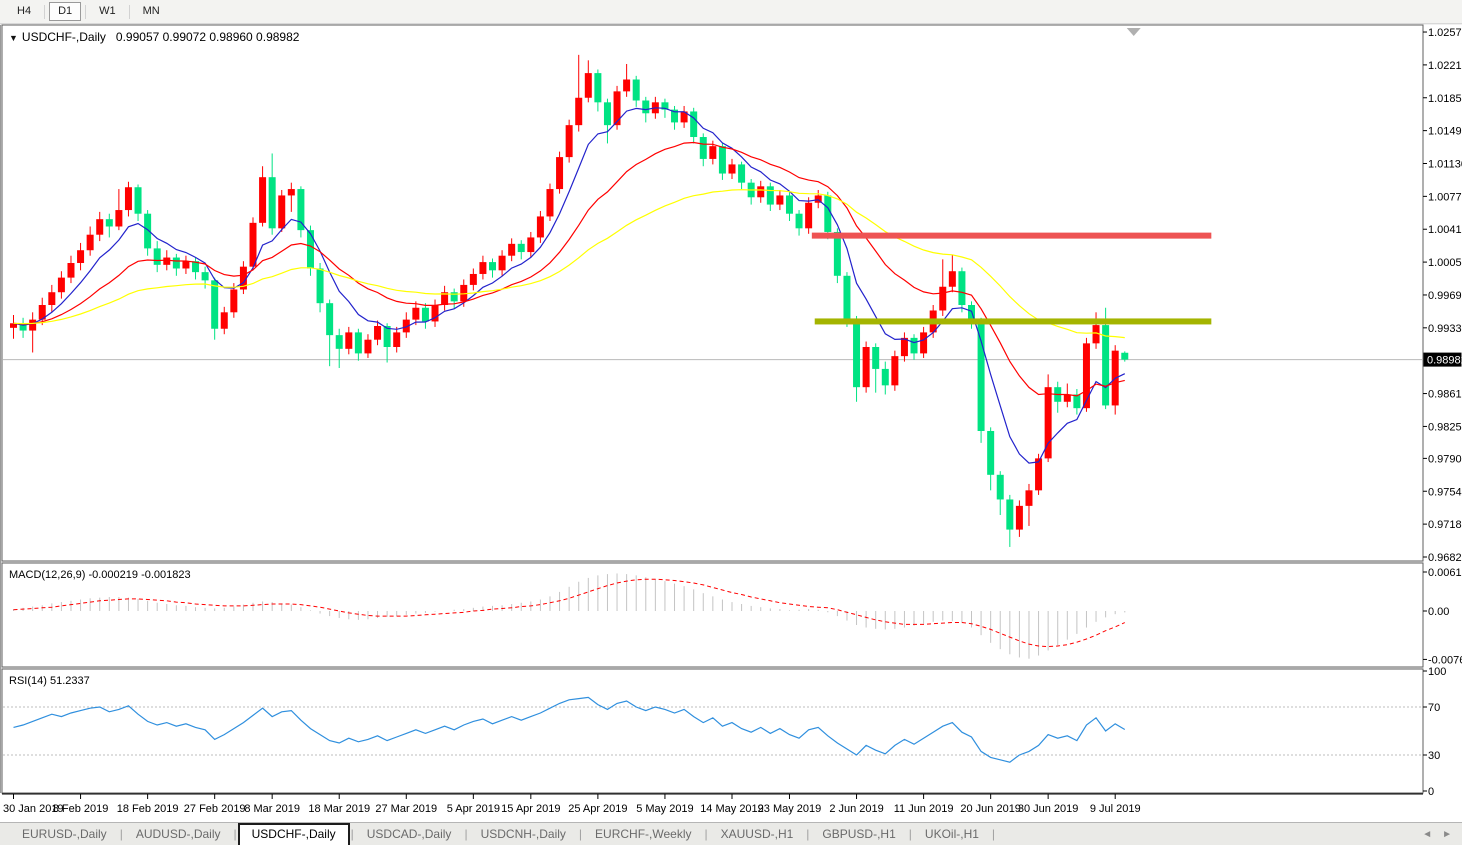  Describe the element at coordinates (473, 809) in the screenshot. I see `svg-text: 5 Apr 2019` at that location.